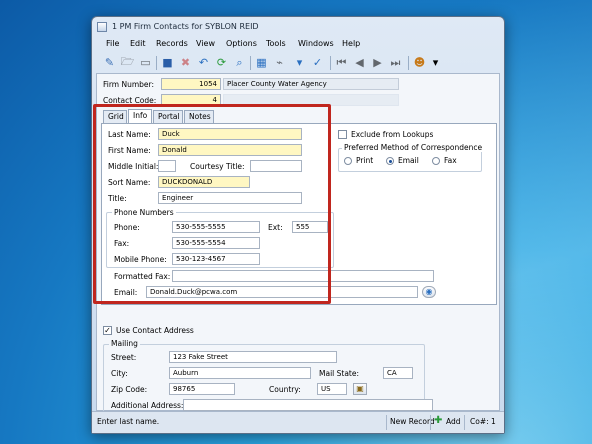 This screenshot has height=444, width=592. Describe the element at coordinates (308, 405) in the screenshot. I see `additional-address-field` at that location.